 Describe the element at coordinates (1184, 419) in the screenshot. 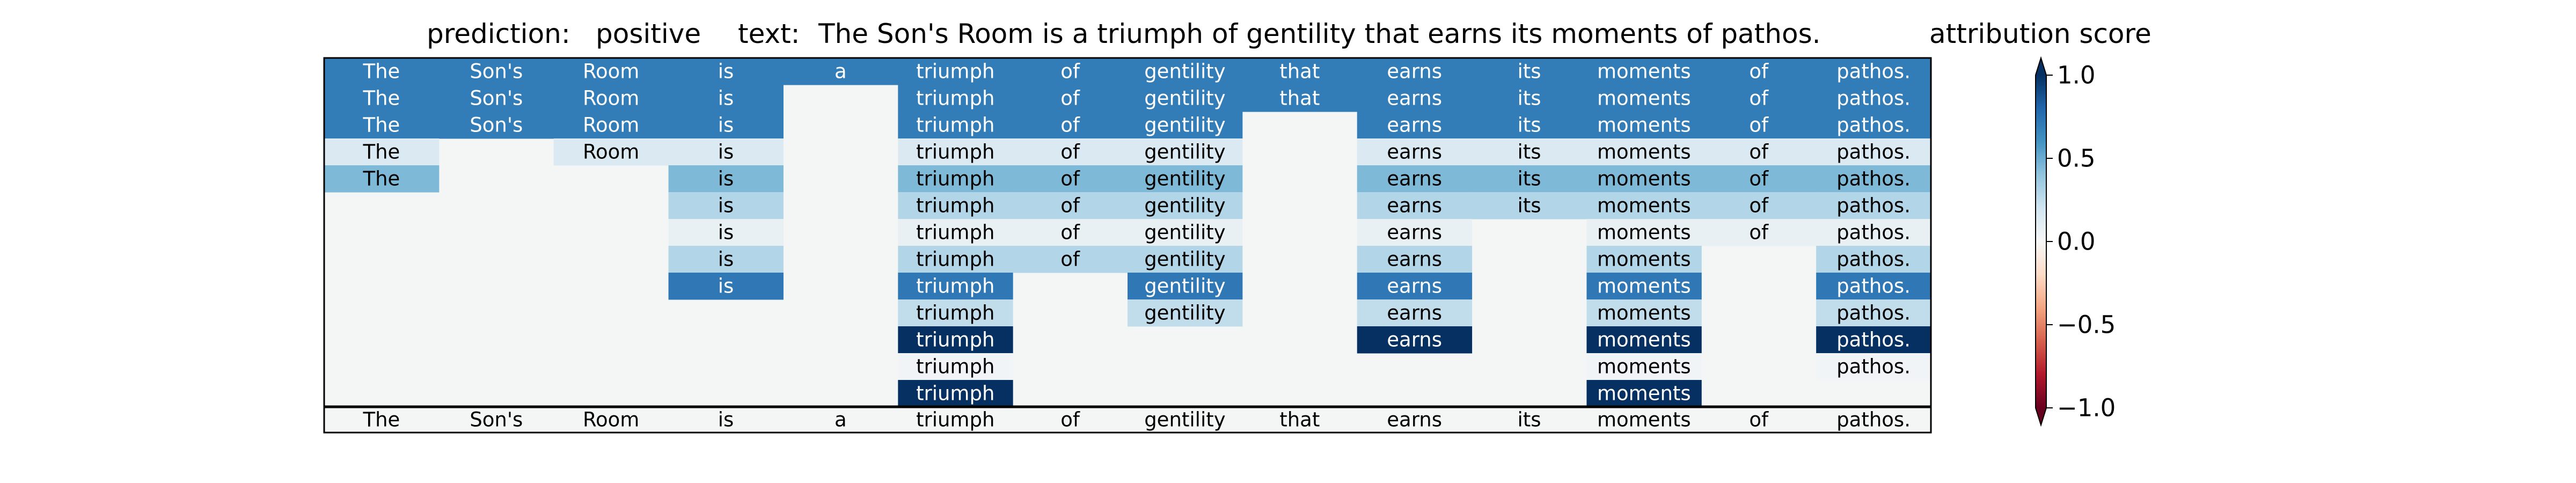

I see `reference-token-label: gentility` at that location.